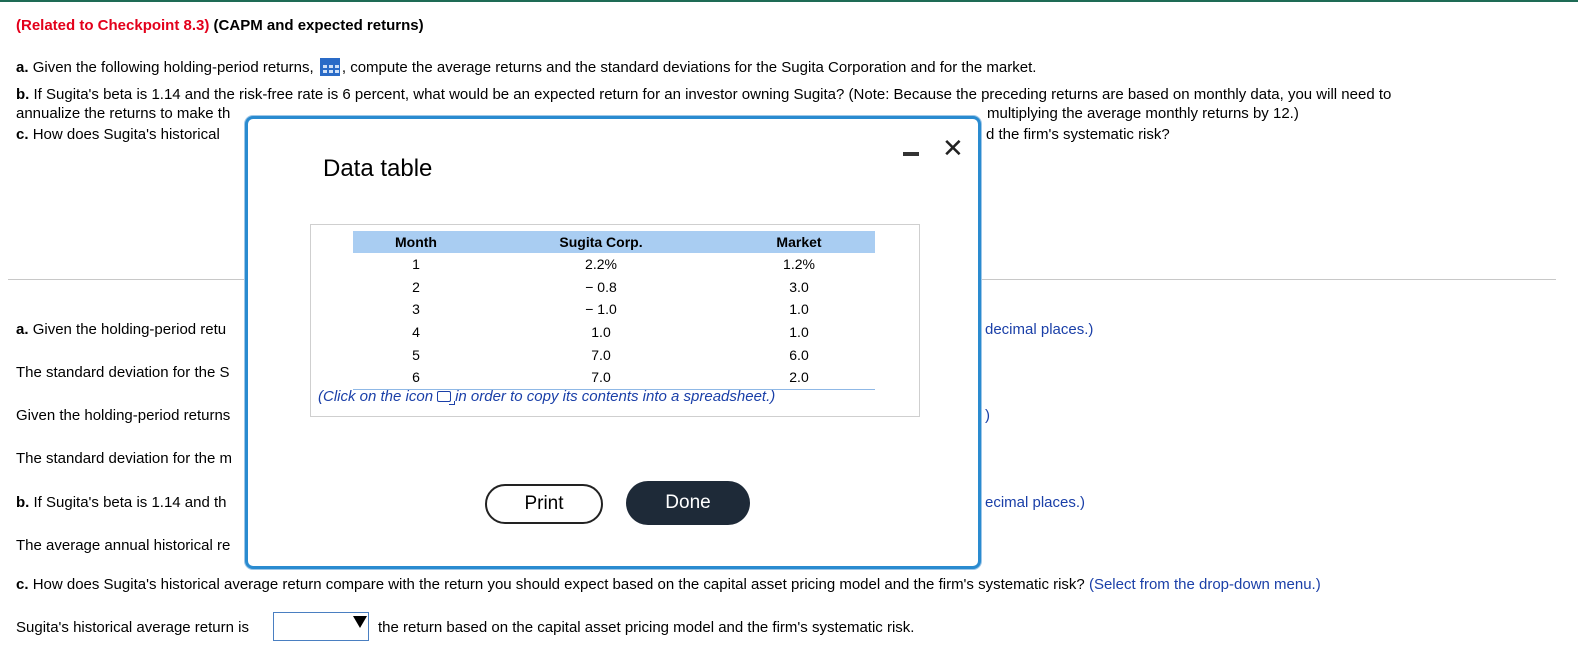 The height and width of the screenshot is (669, 1578). What do you see at coordinates (123, 545) in the screenshot?
I see `answer-avg-annual: The average annual historical re` at bounding box center [123, 545].